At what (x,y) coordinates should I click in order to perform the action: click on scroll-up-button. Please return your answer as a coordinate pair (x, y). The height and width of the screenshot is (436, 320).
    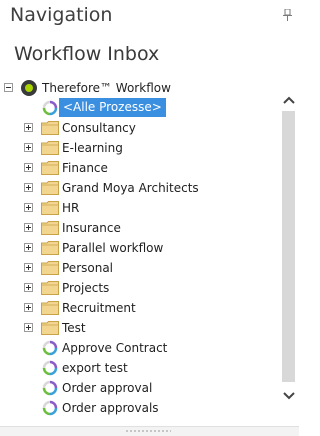
    Looking at the image, I should click on (288, 99).